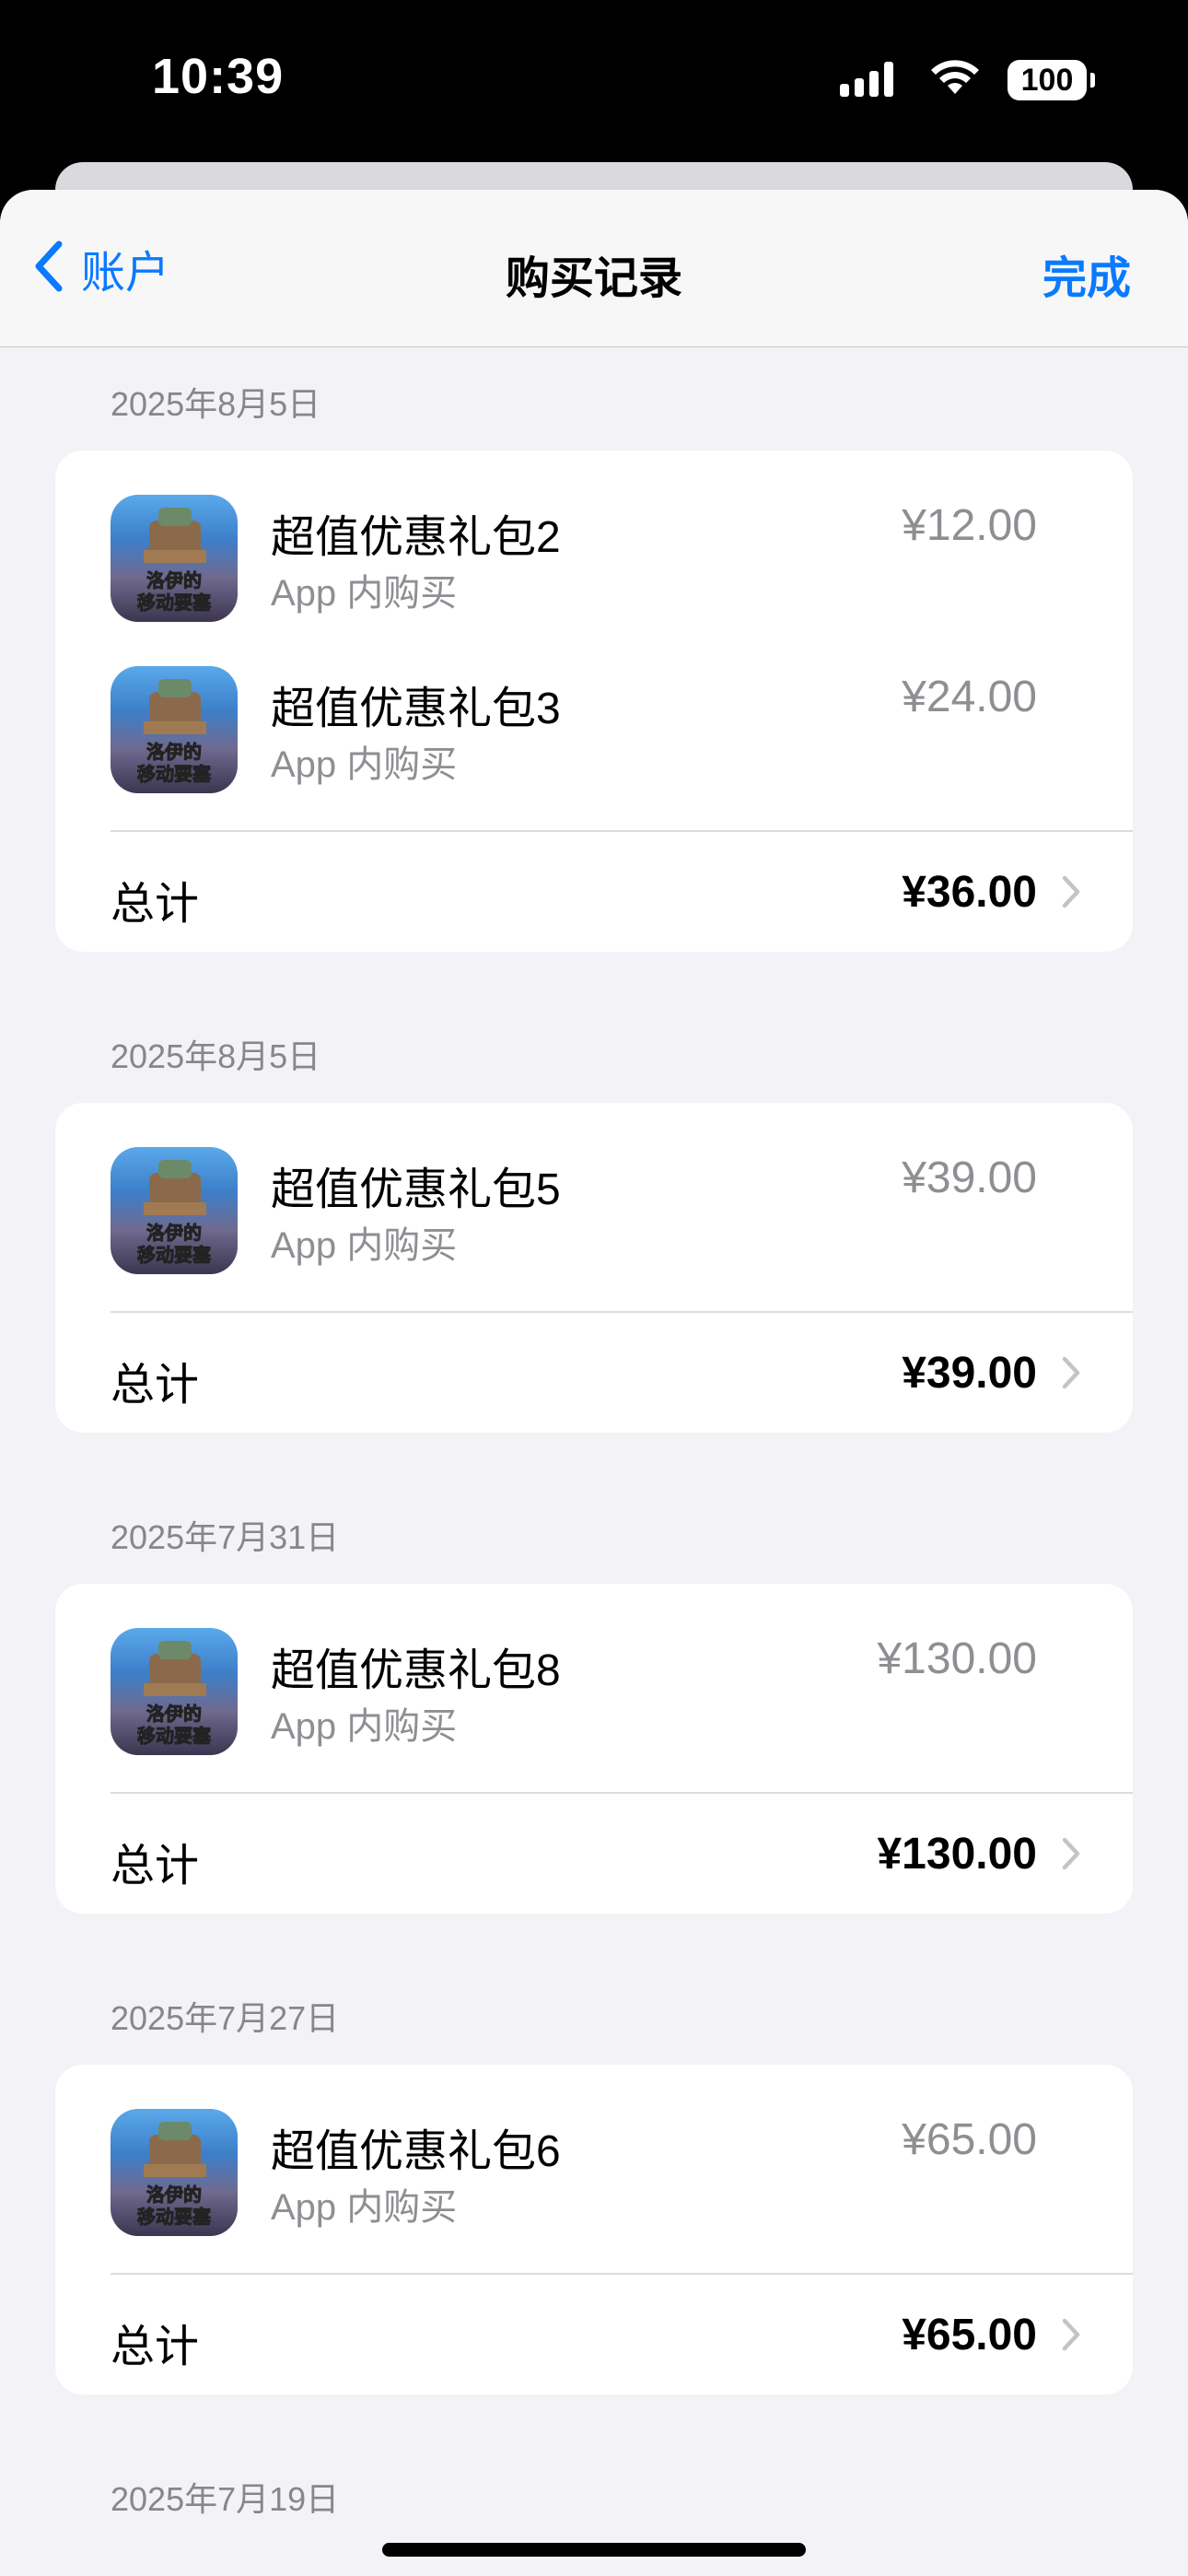 The width and height of the screenshot is (1188, 2576). I want to click on item-name: 超值优惠礼包6, so click(416, 2151).